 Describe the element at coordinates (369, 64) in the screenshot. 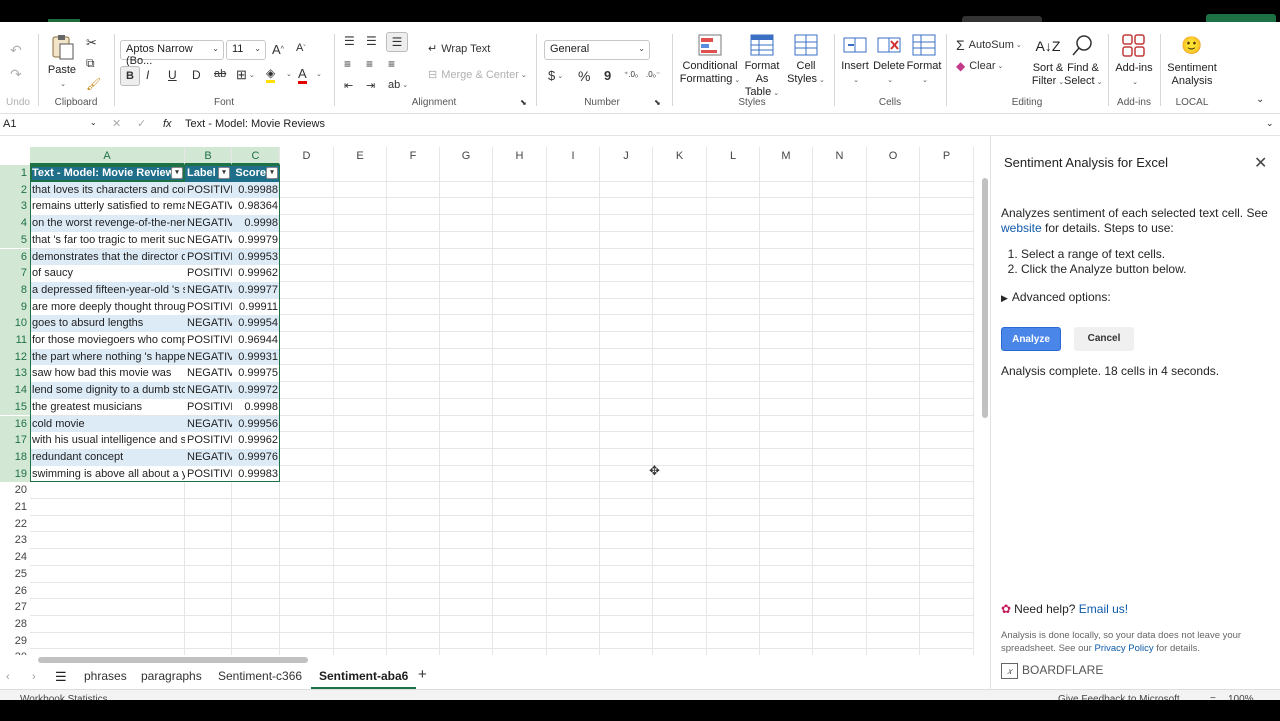

I see `align-center-icon: ≡` at that location.